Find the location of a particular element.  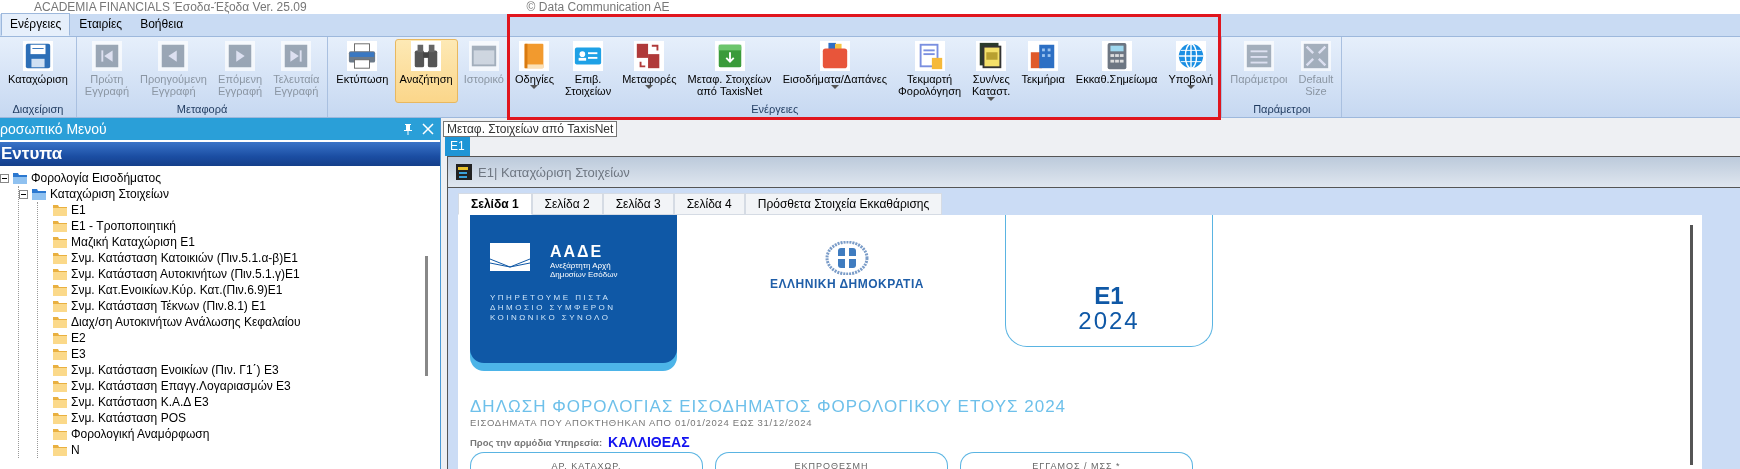

tree-item: N is located at coordinates (75, 450).